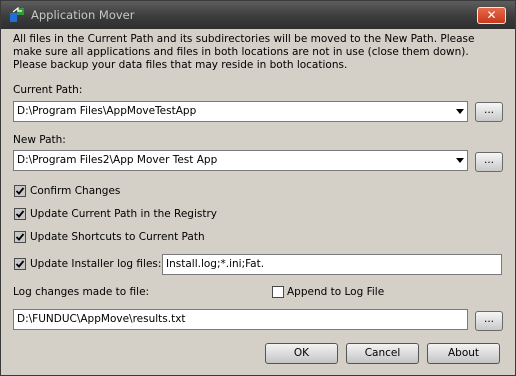  What do you see at coordinates (95, 264) in the screenshot?
I see `update-installer-logs-label: Update Installer log files:` at bounding box center [95, 264].